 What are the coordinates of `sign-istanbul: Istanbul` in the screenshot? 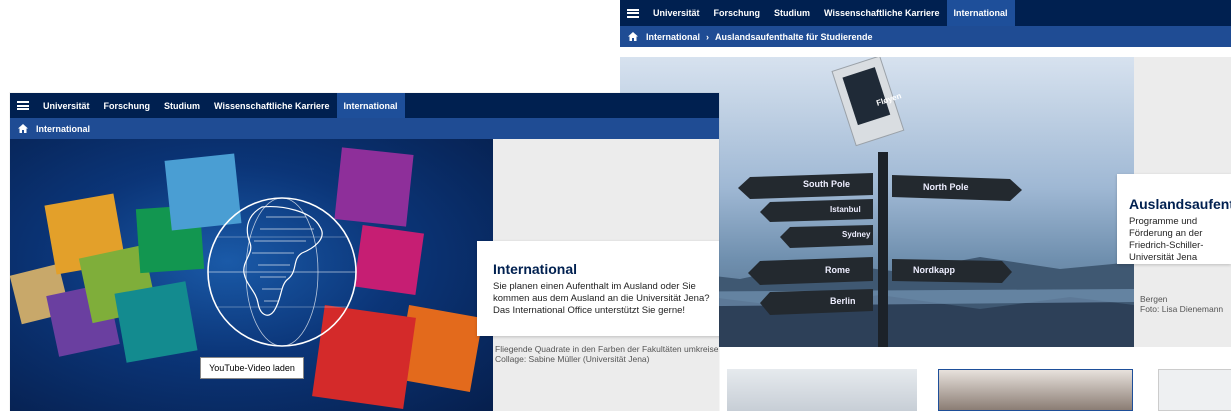 It's located at (845, 209).